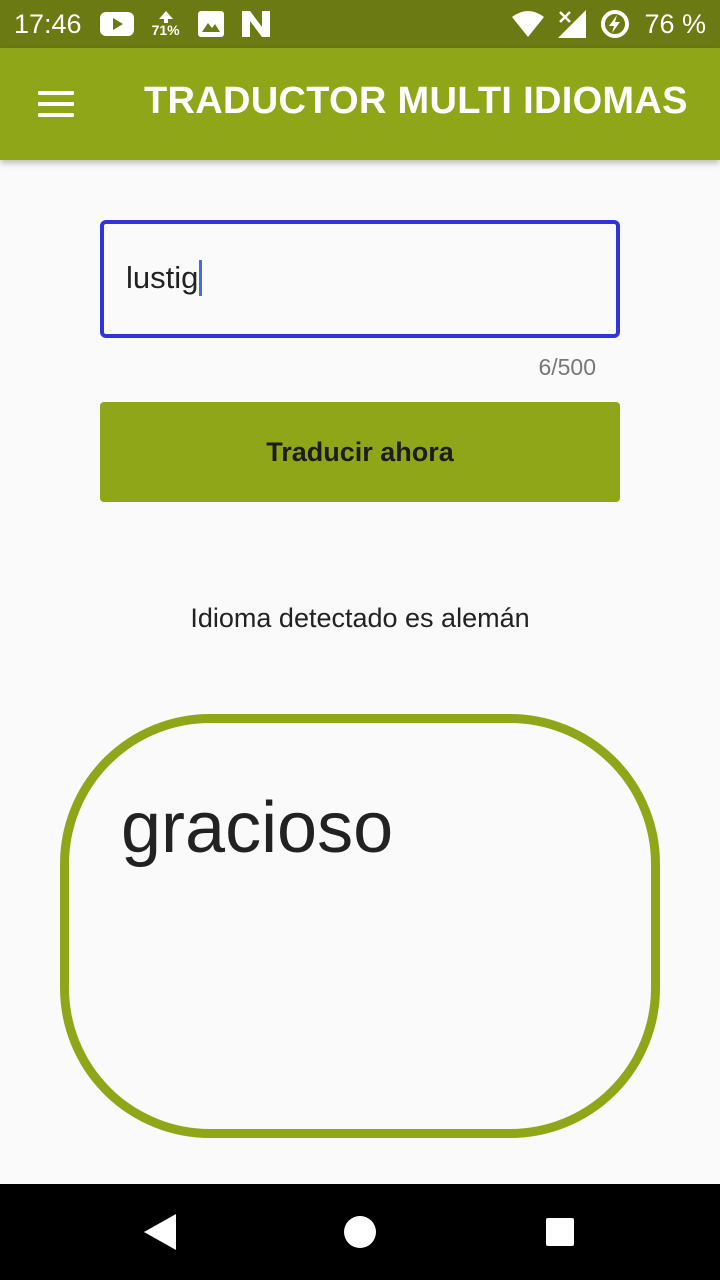 This screenshot has height=1280, width=720. What do you see at coordinates (560, 1232) in the screenshot?
I see `recents-icon` at bounding box center [560, 1232].